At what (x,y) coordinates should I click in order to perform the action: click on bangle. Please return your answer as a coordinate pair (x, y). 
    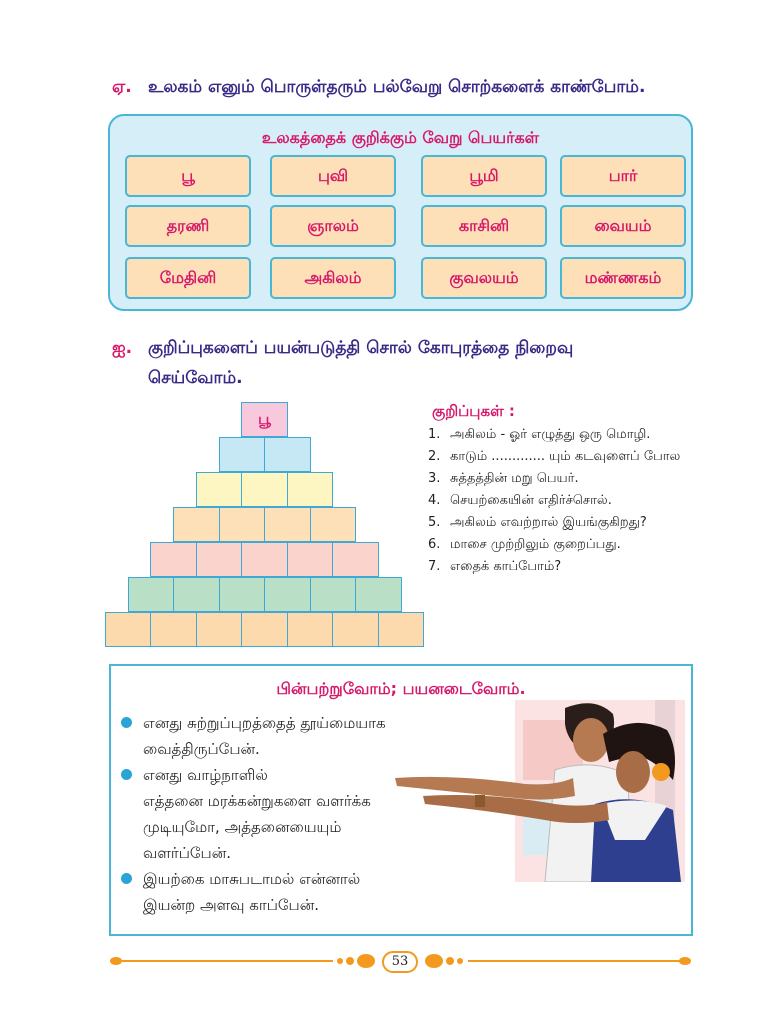
    Looking at the image, I should click on (480, 801).